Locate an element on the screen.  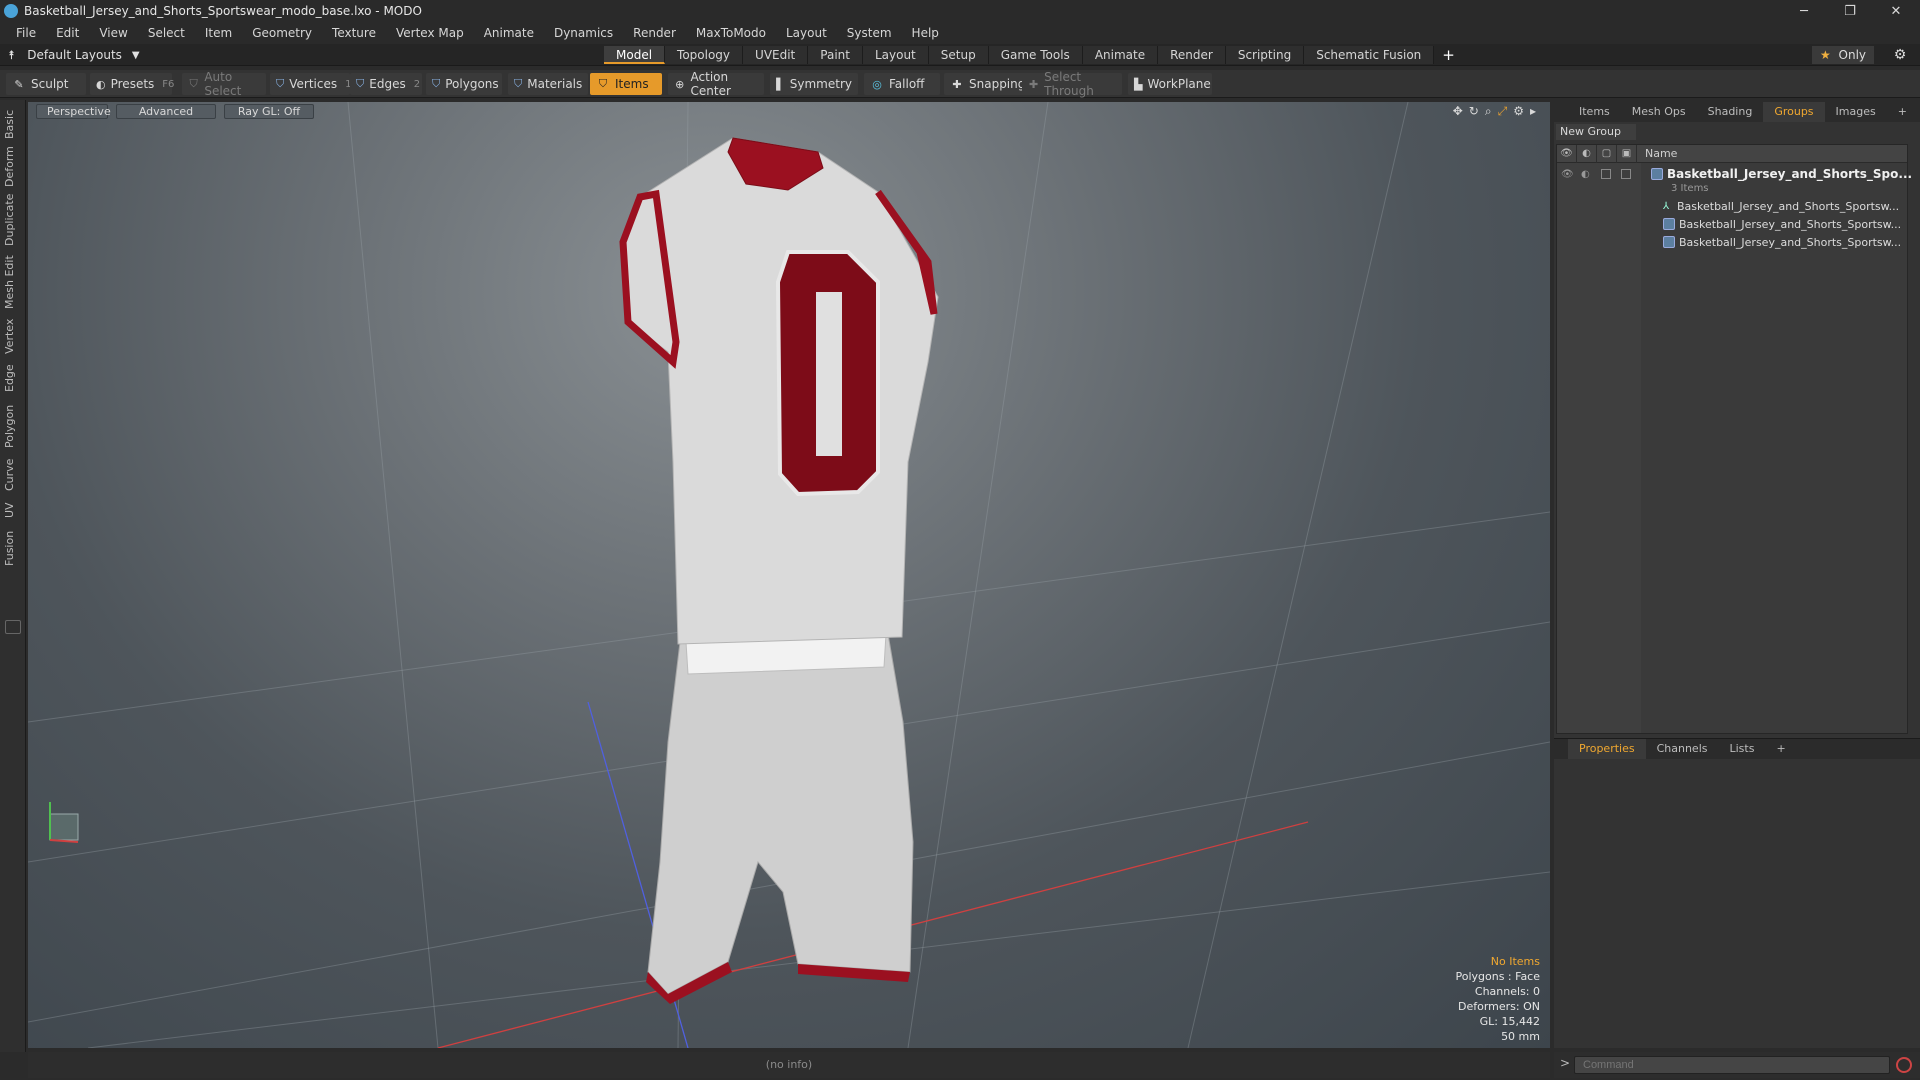
tab-setup: Setup is located at coordinates (958, 55).